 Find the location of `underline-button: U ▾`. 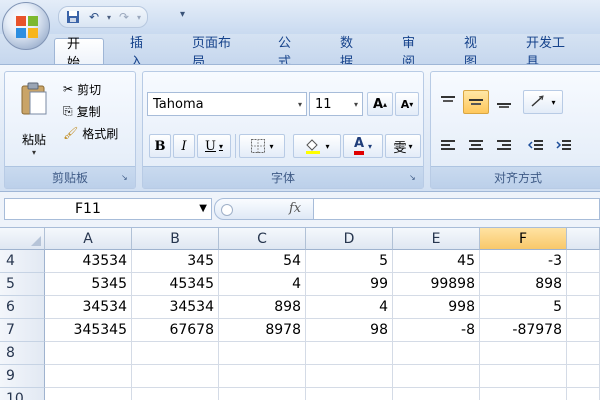

underline-button: U ▾ is located at coordinates (214, 146).